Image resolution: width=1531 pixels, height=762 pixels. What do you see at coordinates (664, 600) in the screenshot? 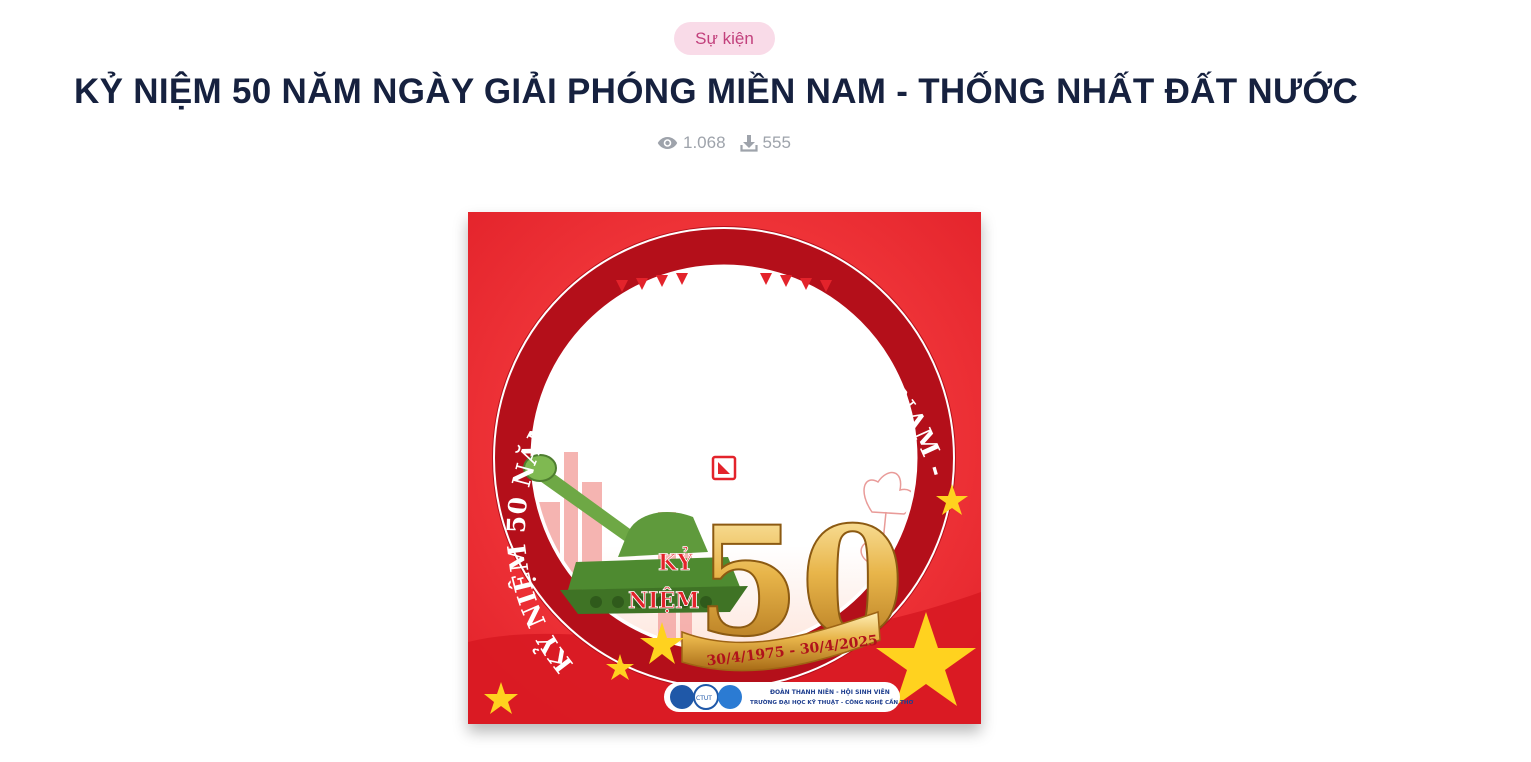
I see `frame-badge-line2: NIỆM` at bounding box center [664, 600].